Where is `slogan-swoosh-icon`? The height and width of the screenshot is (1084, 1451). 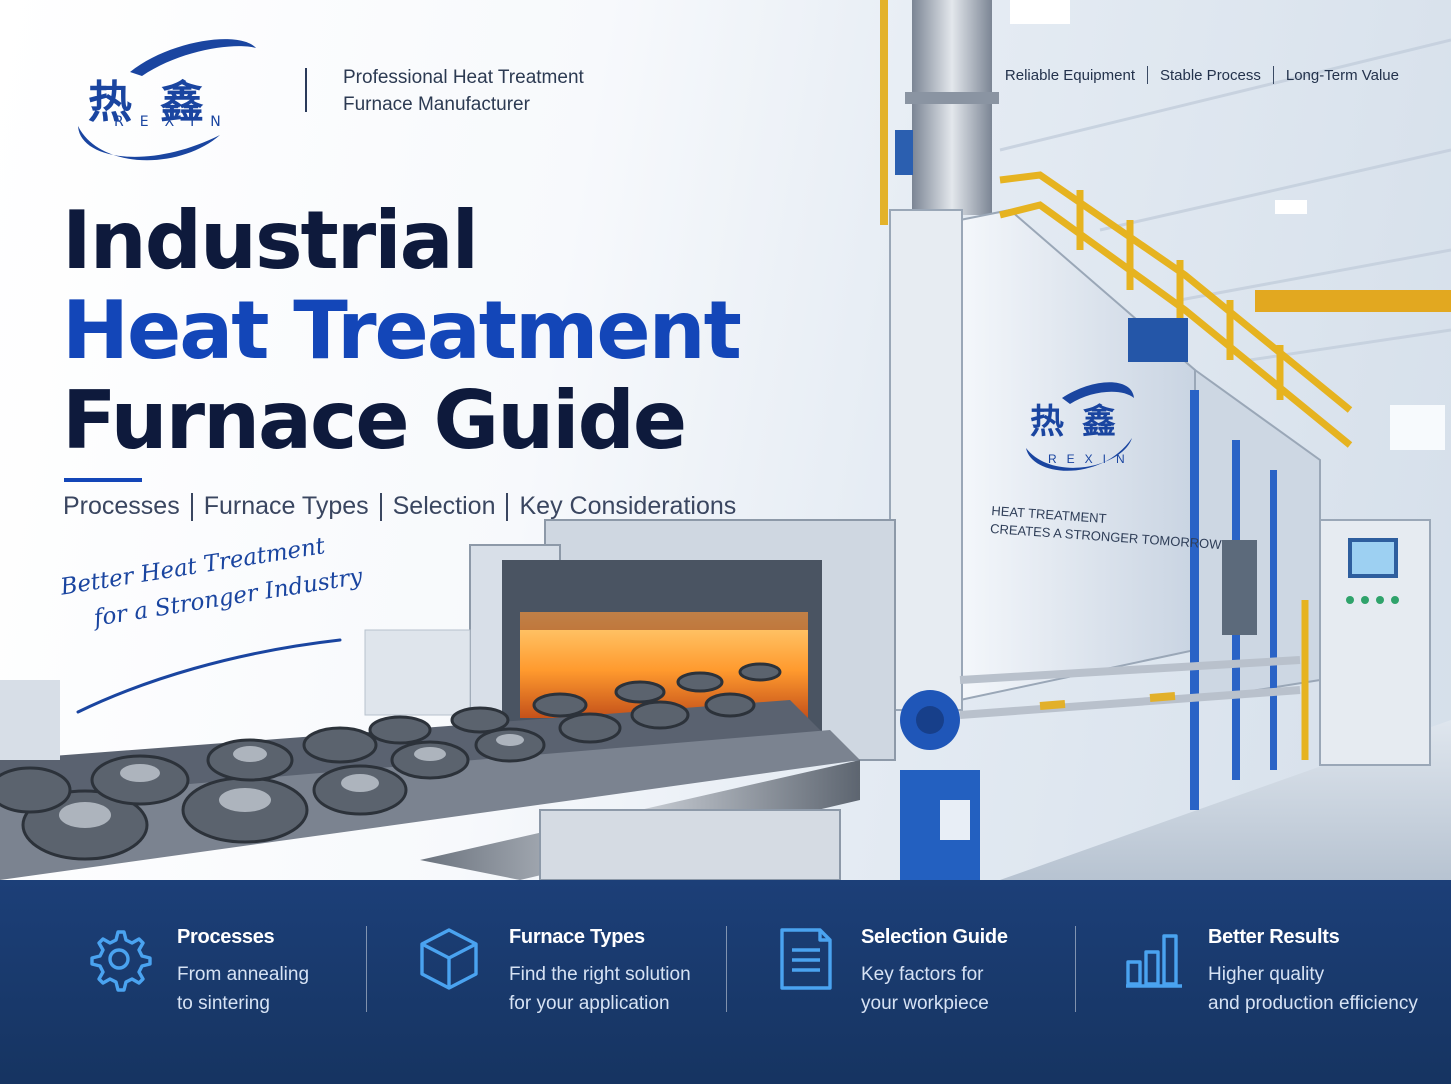 slogan-swoosh-icon is located at coordinates (209, 676).